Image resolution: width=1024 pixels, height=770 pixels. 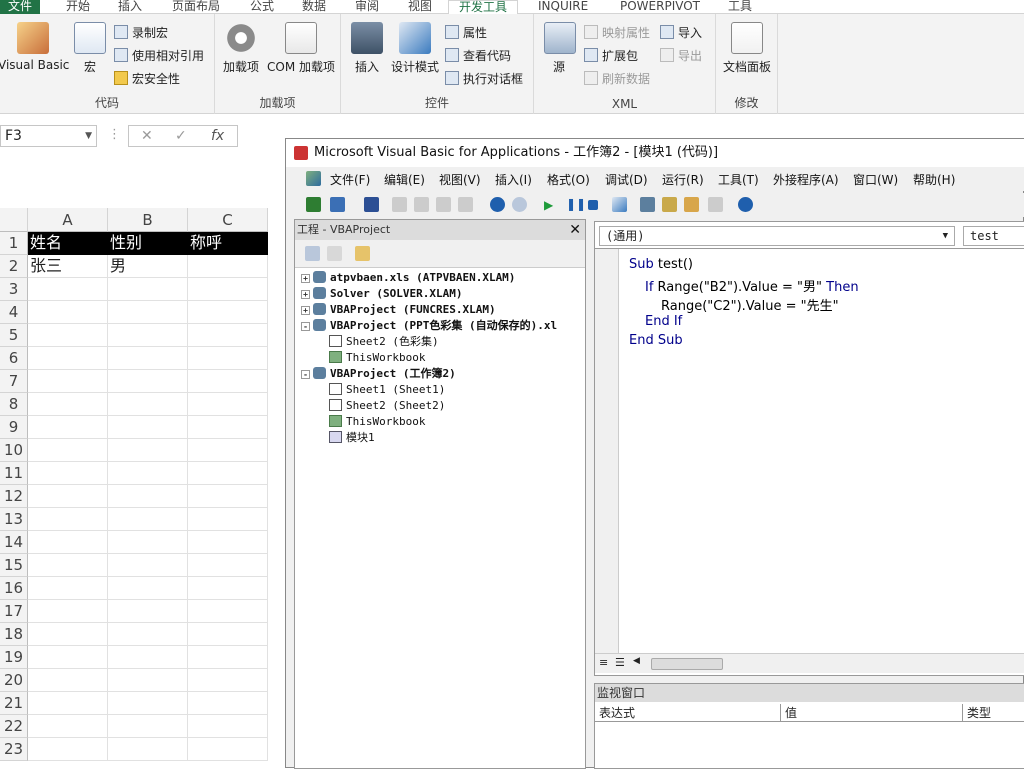 I want to click on cell-C8, so click(x=228, y=404).